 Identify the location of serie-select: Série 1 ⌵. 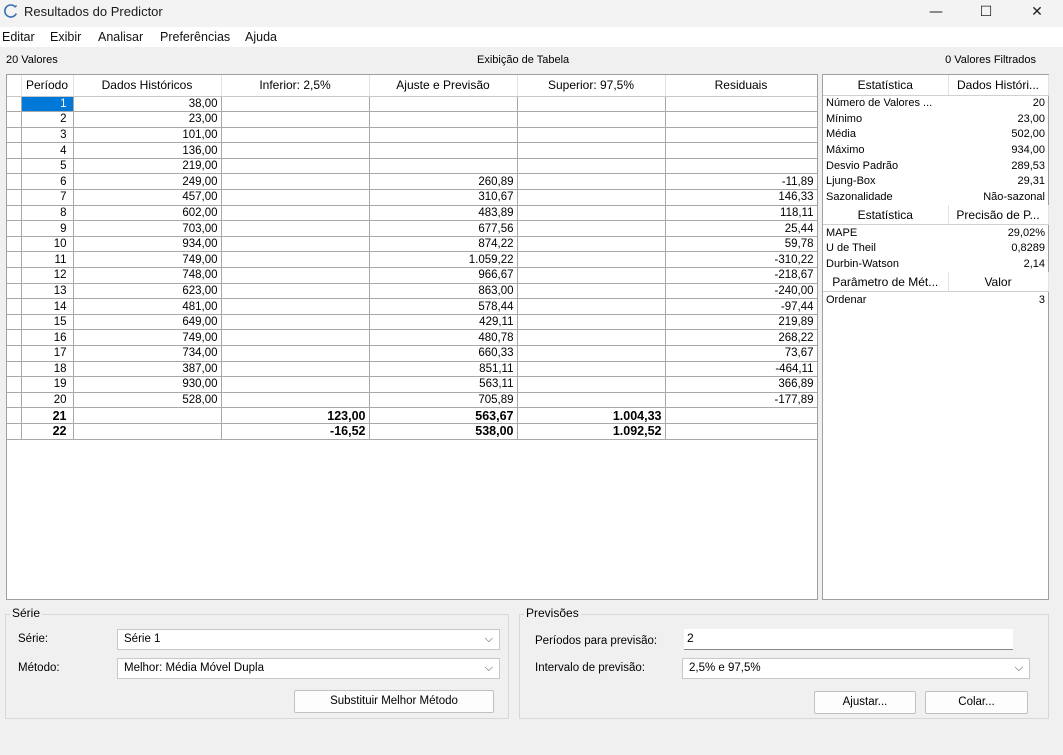
(308, 639).